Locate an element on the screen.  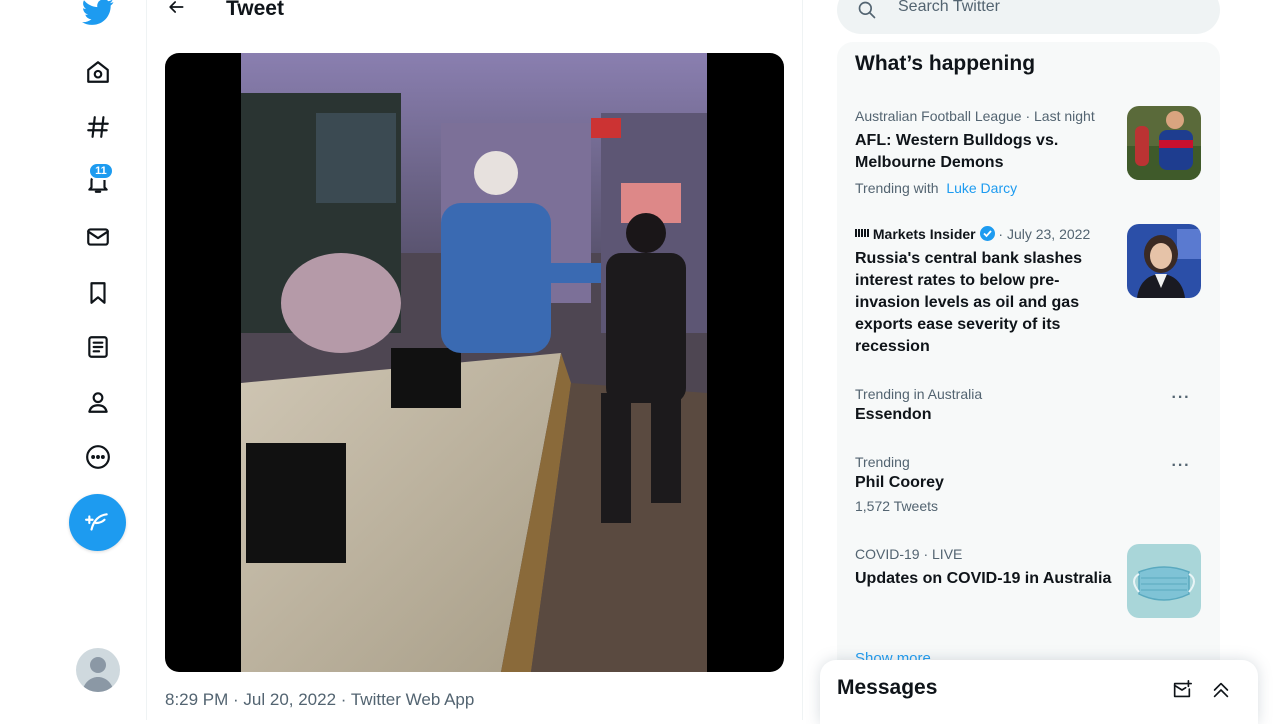
trend-meta: Trending is located at coordinates (882, 462).